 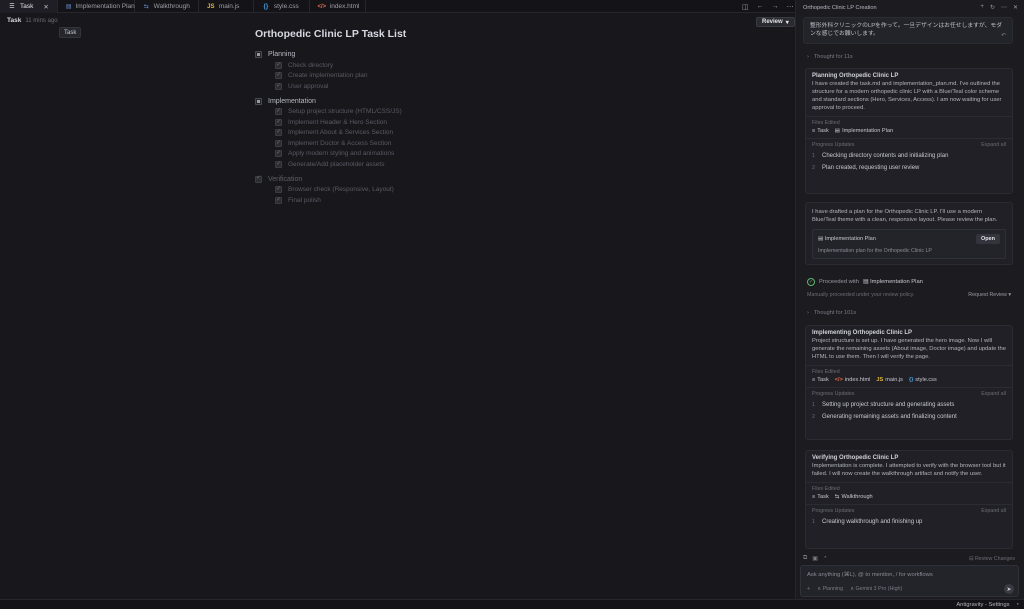 I want to click on file-chip: ▤ Implementation Plan, so click(x=864, y=131).